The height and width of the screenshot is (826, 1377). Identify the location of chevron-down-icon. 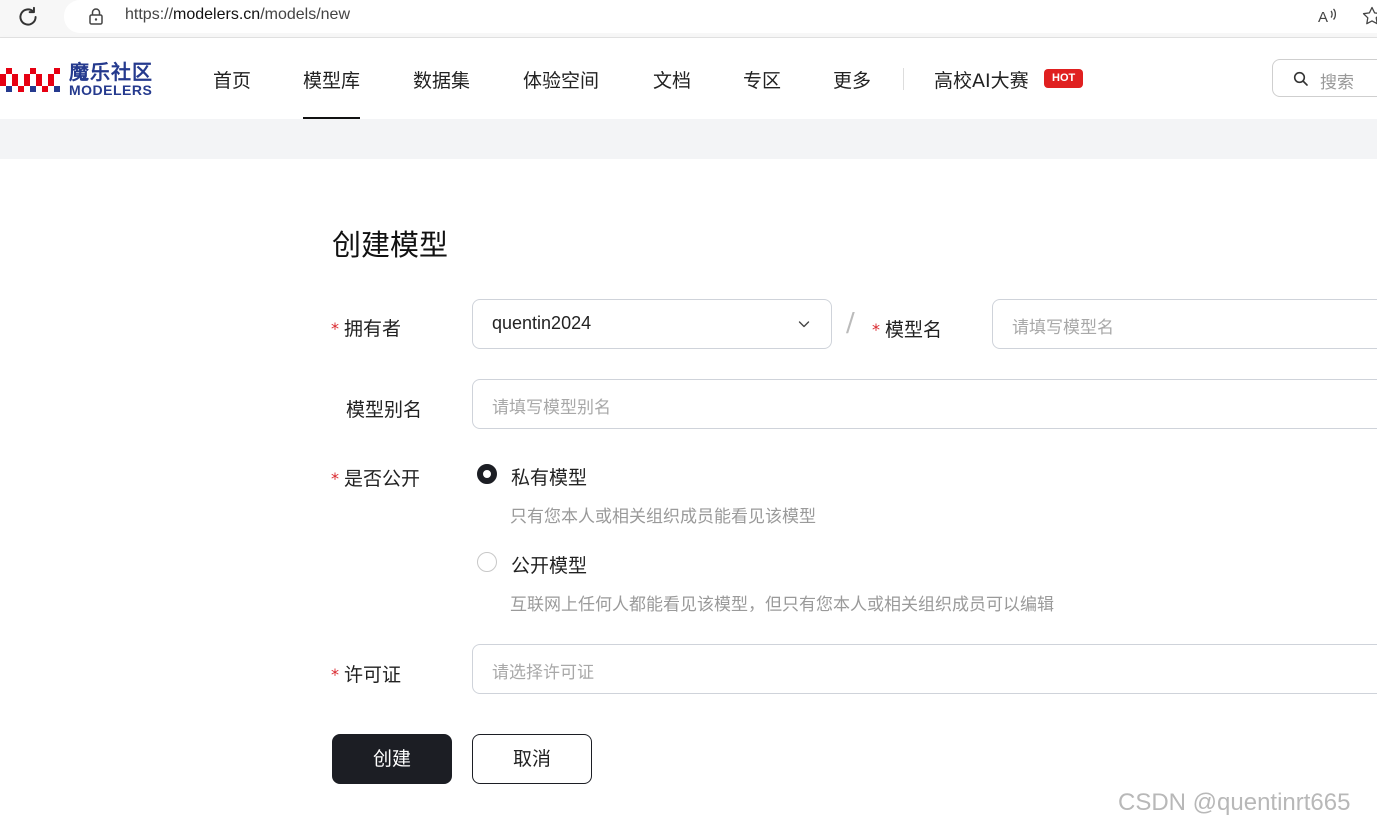
(804, 324).